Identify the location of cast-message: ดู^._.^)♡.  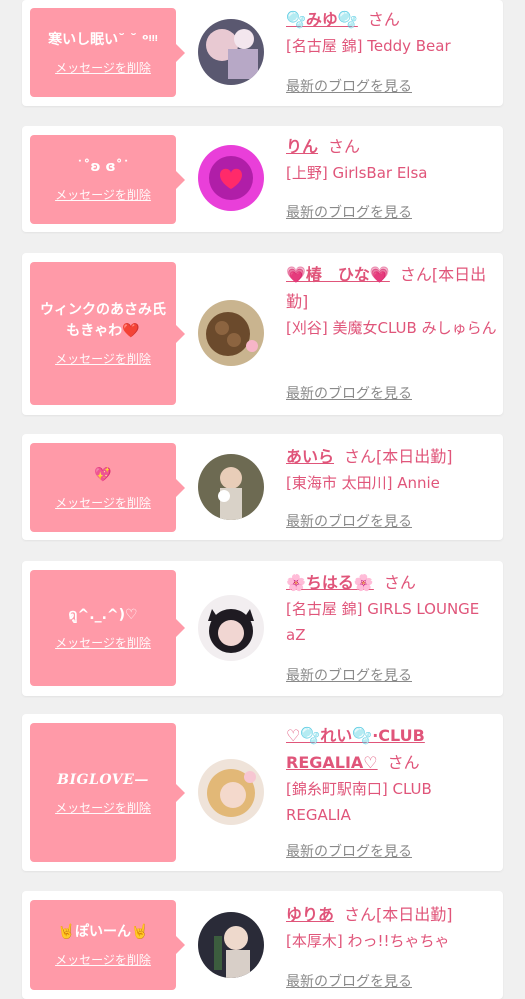
(103, 615).